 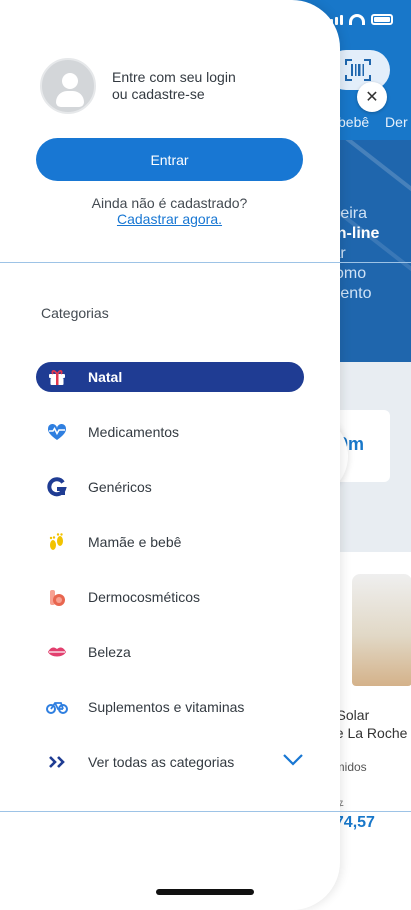 What do you see at coordinates (120, 487) in the screenshot?
I see `category-label: Genéricos` at bounding box center [120, 487].